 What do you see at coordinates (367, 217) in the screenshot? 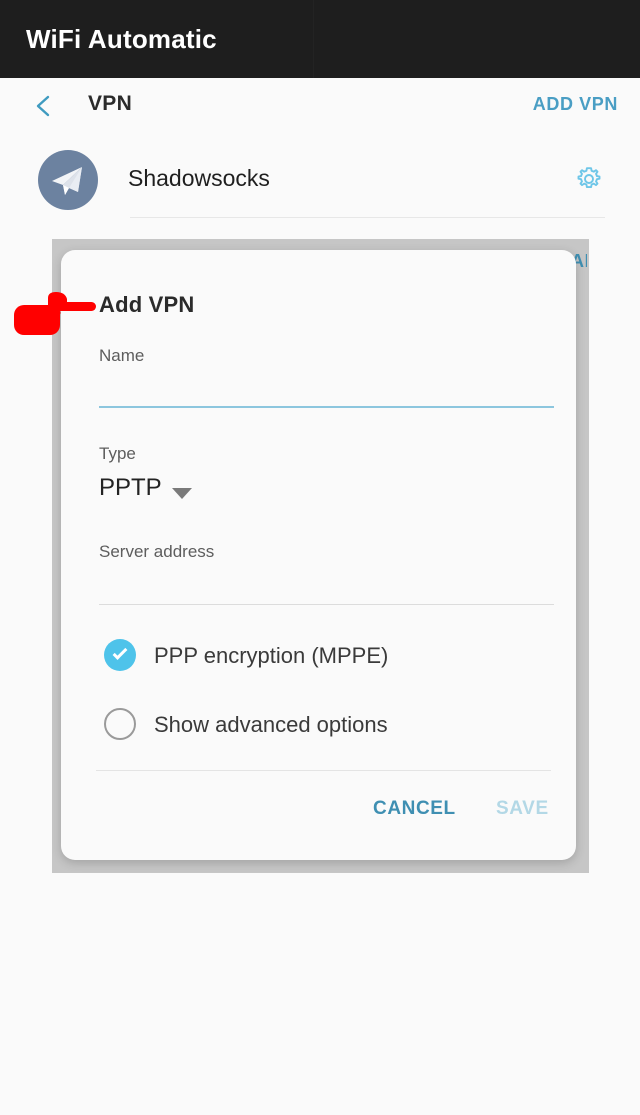
I see `list-divider` at bounding box center [367, 217].